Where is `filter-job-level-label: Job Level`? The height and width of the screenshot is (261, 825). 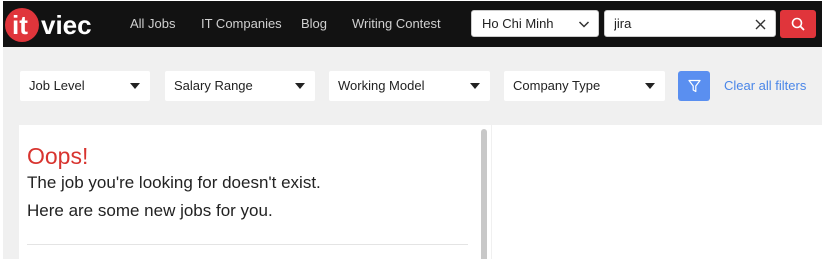
filter-job-level-label: Job Level is located at coordinates (57, 85).